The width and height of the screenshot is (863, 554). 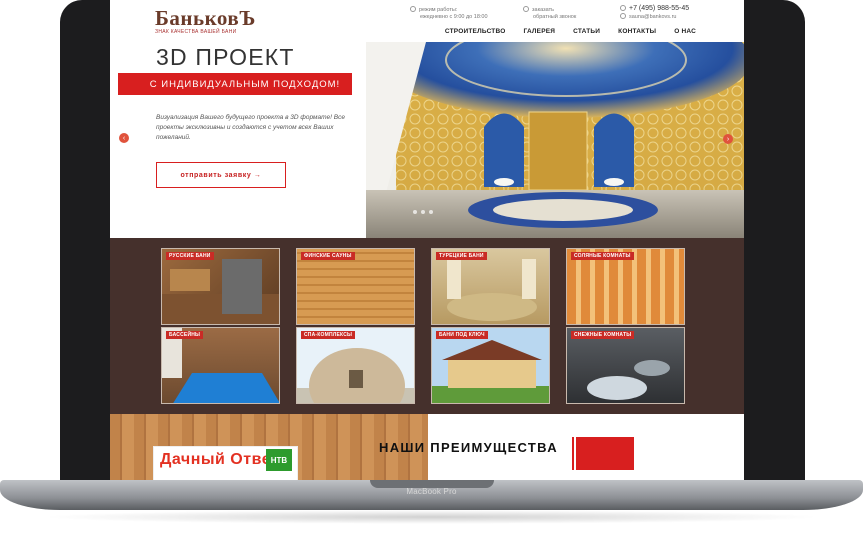 What do you see at coordinates (490, 371) in the screenshot?
I see `turnkey-house-photo` at bounding box center [490, 371].